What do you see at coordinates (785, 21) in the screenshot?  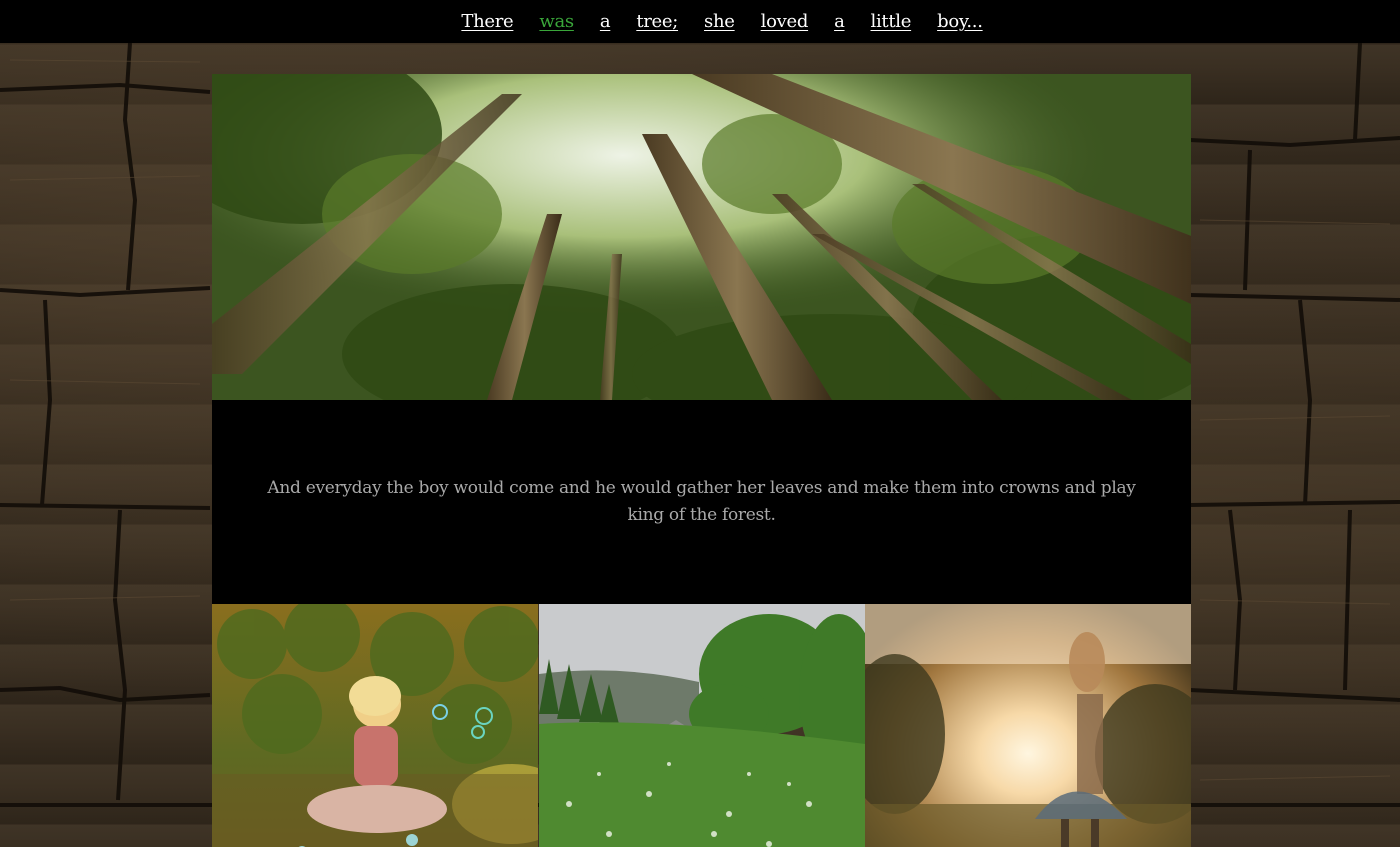 I see `nav-link-loved: loved` at bounding box center [785, 21].